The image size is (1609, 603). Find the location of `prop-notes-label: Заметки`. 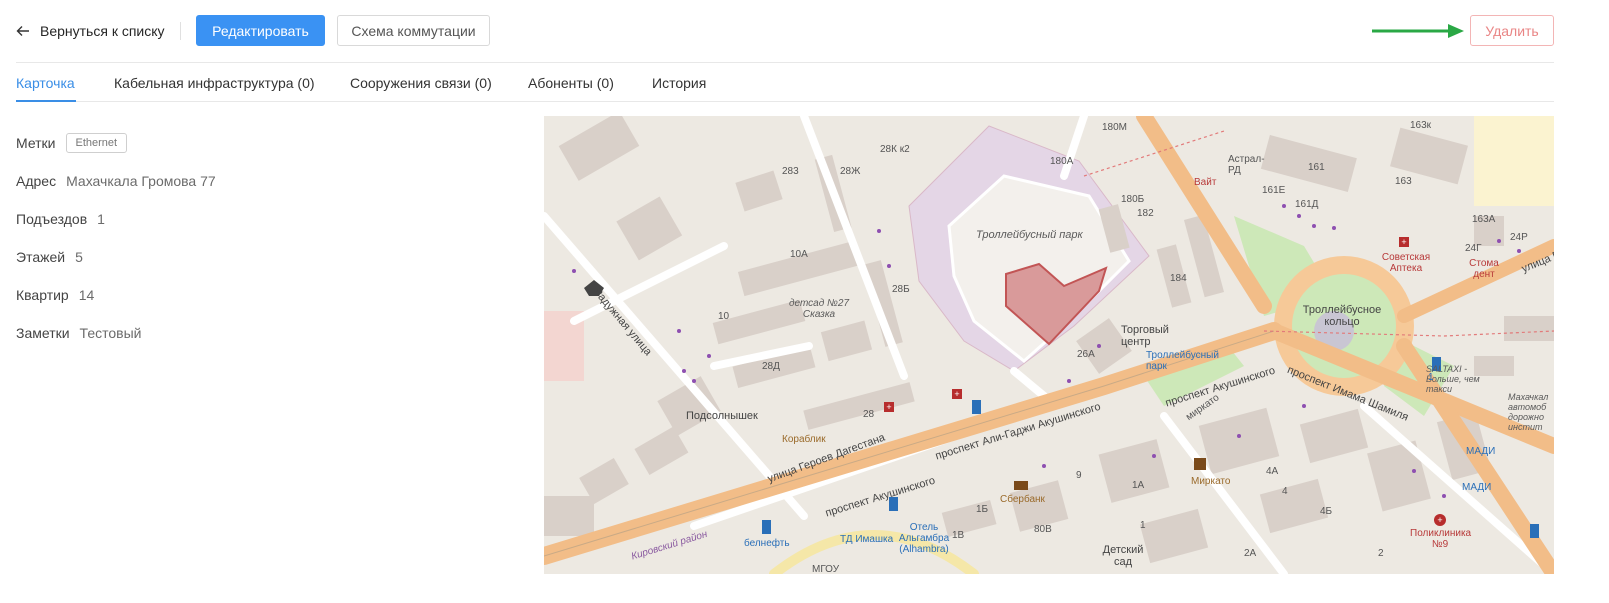

prop-notes-label: Заметки is located at coordinates (43, 333).